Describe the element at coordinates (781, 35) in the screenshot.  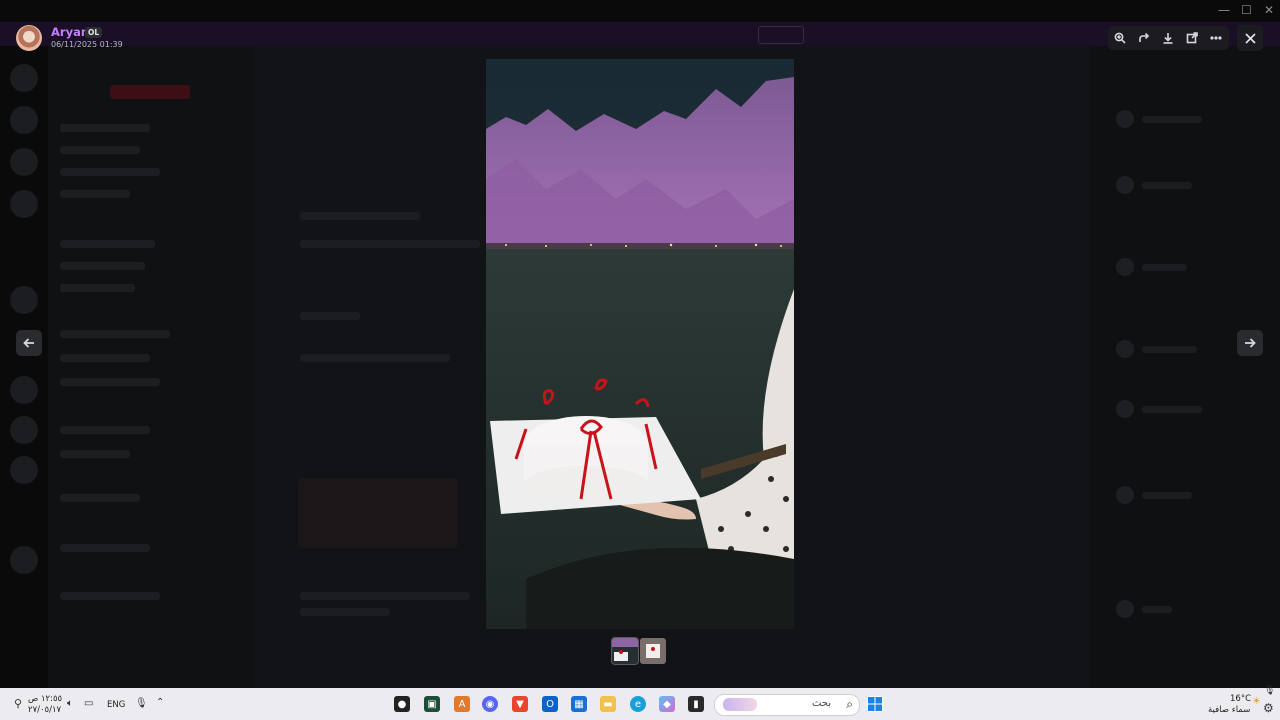
I see `notice-banner-button` at that location.